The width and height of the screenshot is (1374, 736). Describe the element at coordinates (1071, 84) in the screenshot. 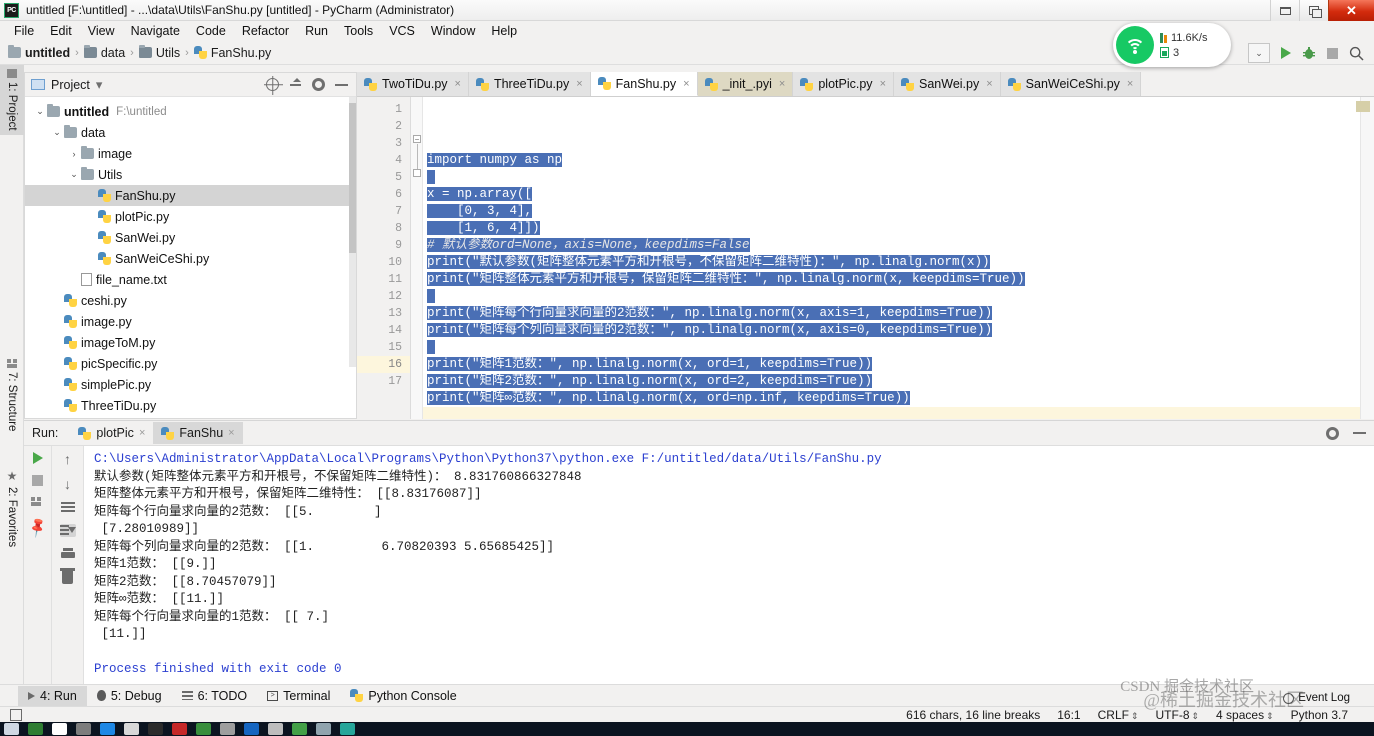

I see `editor-tab: SanWeiCeShi.py ×` at that location.